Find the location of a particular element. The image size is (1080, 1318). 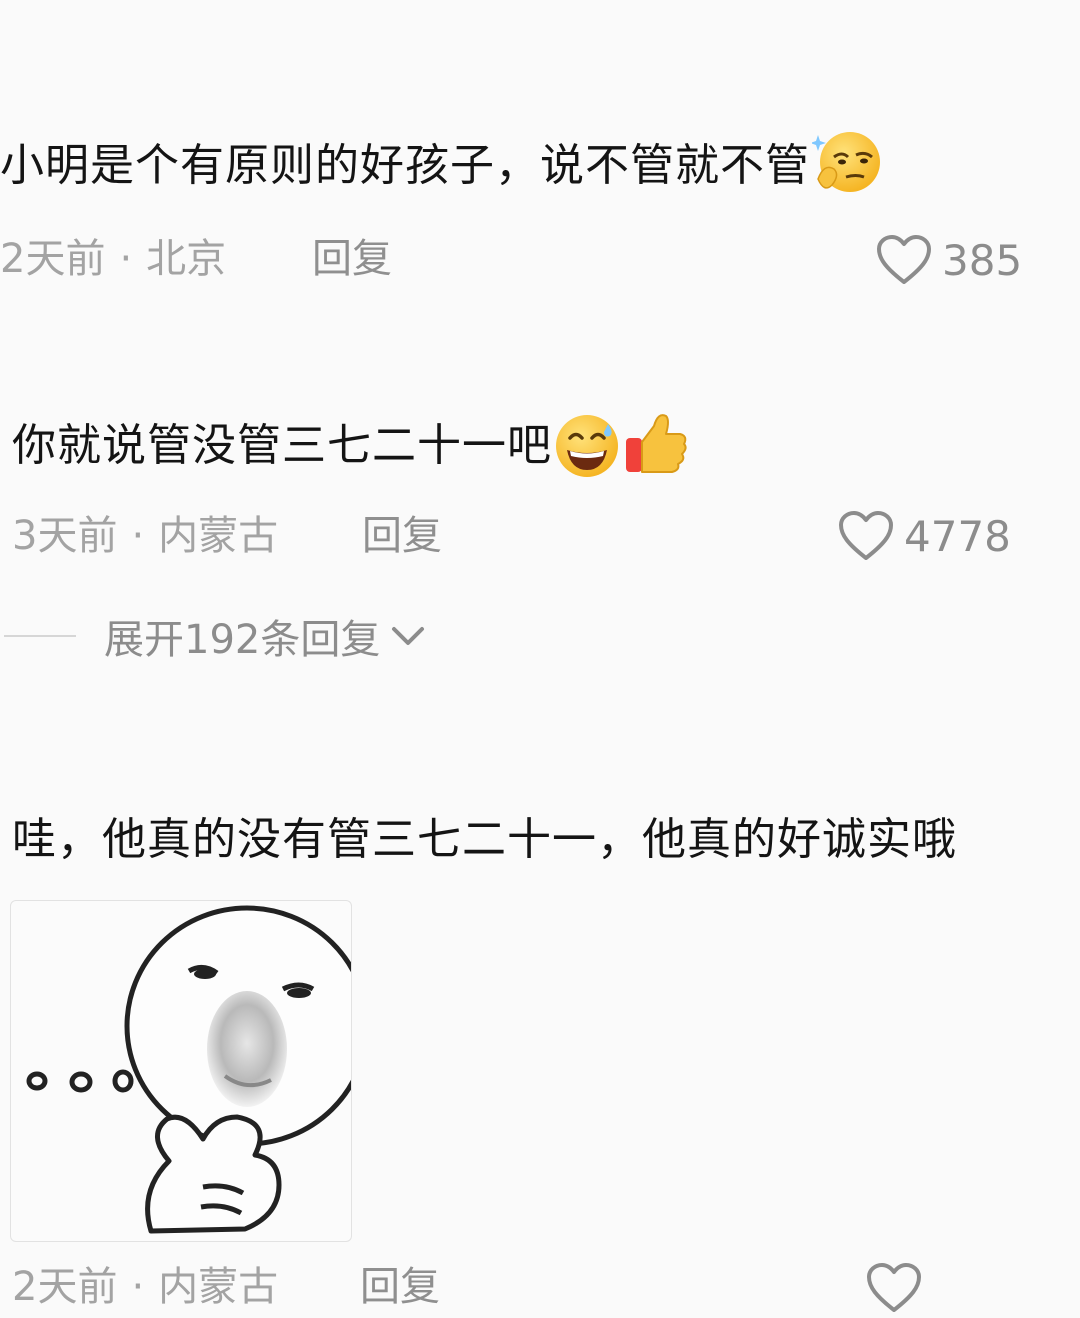

expand-replies-label: 展开192条回复 is located at coordinates (242, 640).